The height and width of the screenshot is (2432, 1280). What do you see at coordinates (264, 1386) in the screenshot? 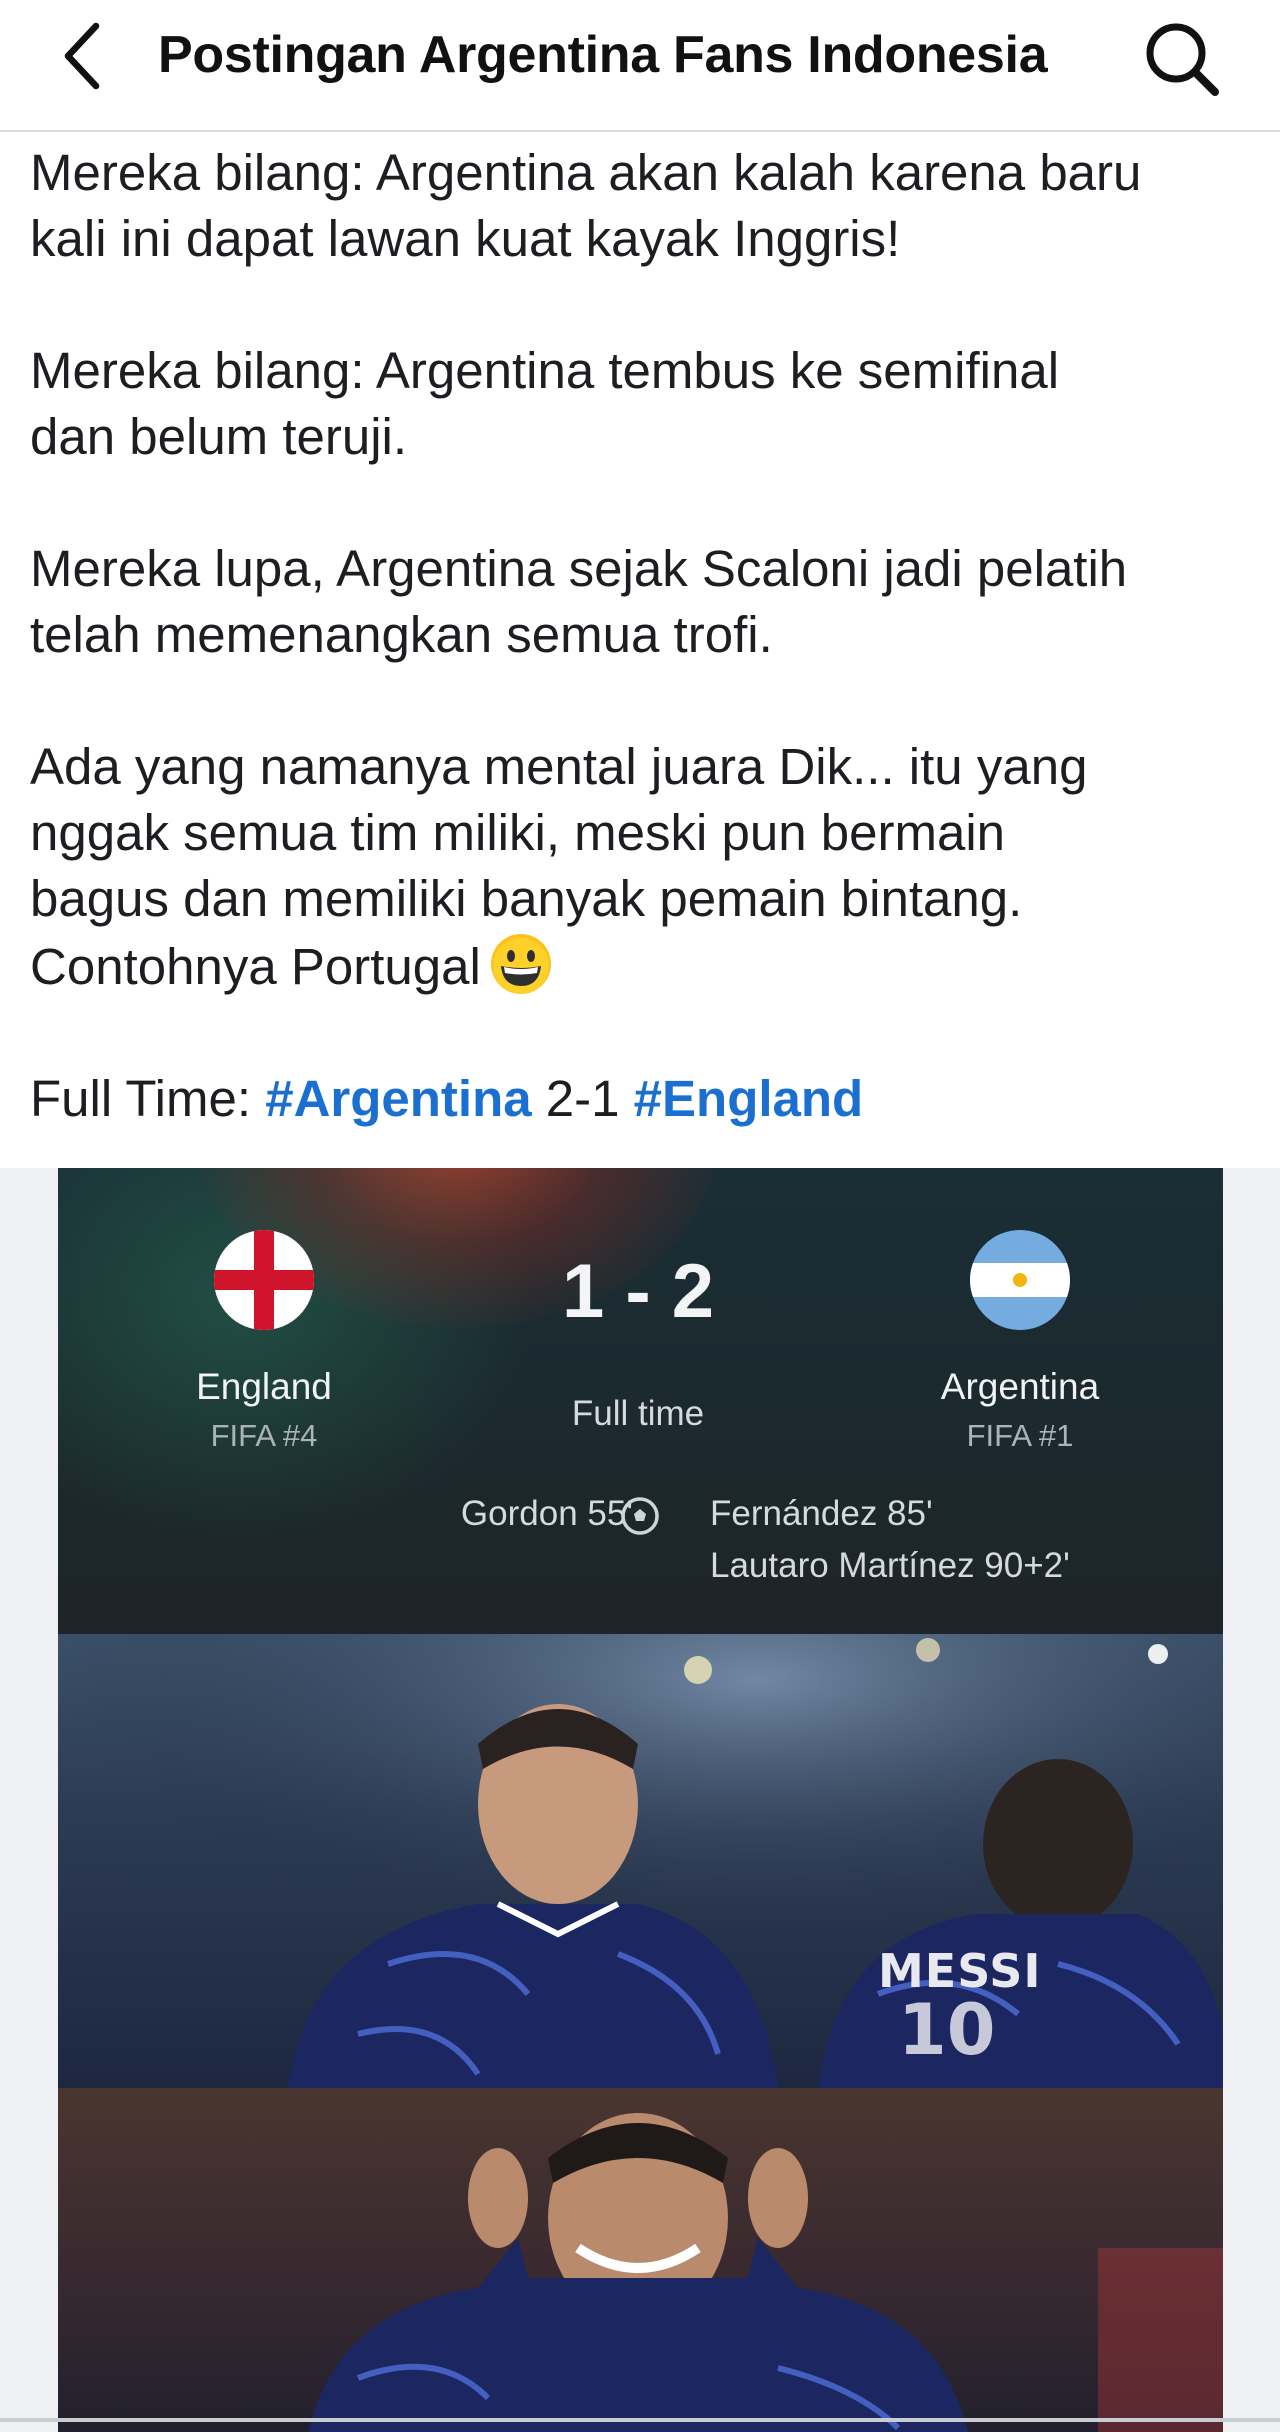
I see `home-team-name: England` at bounding box center [264, 1386].